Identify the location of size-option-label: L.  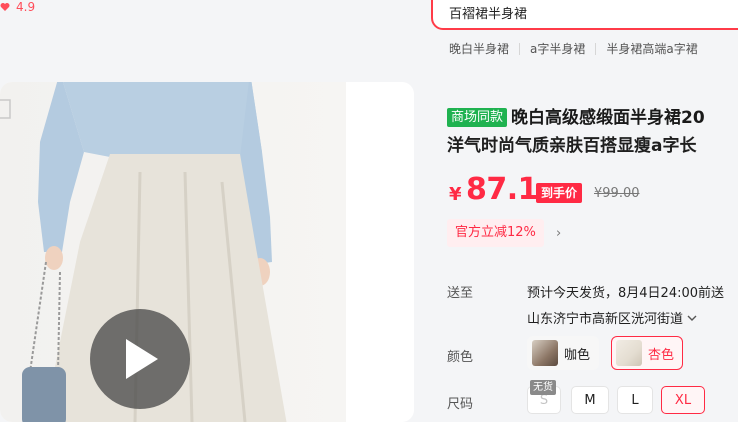
(635, 400).